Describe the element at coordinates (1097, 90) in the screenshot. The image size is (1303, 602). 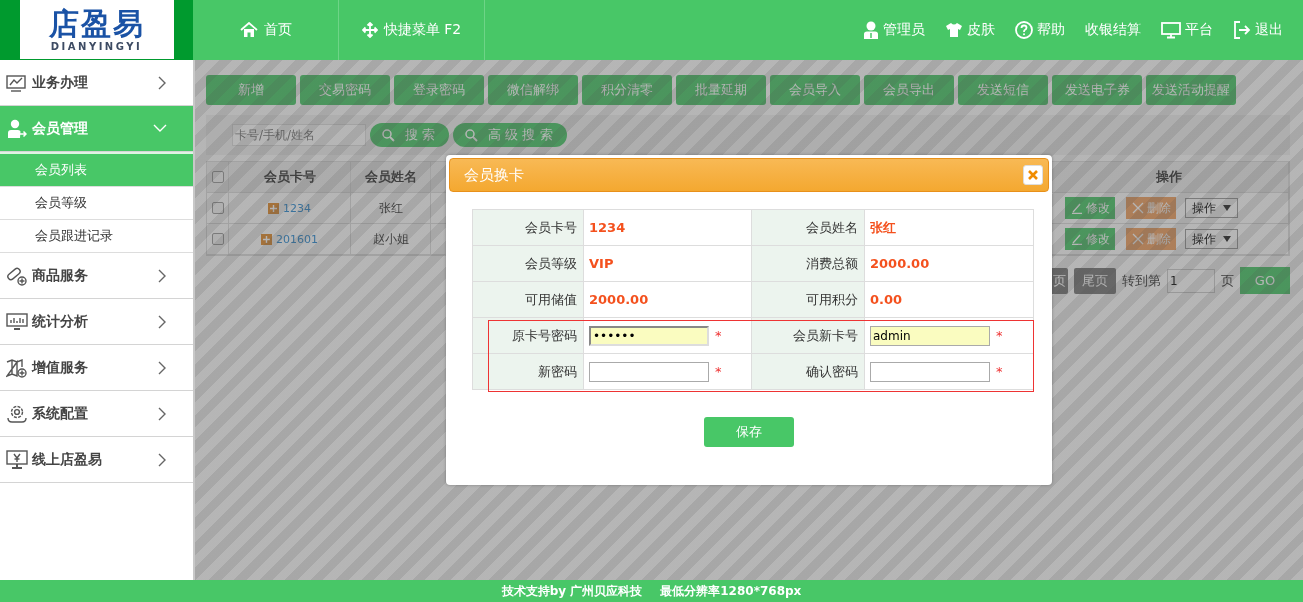
I see `toolbar-button: 发送电子券` at that location.